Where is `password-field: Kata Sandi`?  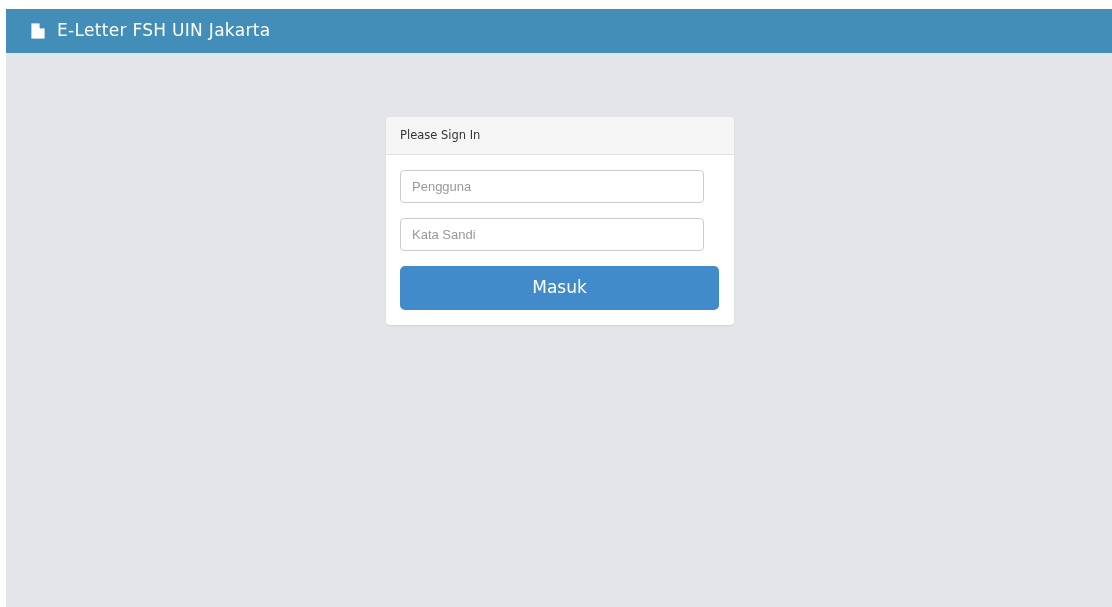
password-field: Kata Sandi is located at coordinates (552, 234).